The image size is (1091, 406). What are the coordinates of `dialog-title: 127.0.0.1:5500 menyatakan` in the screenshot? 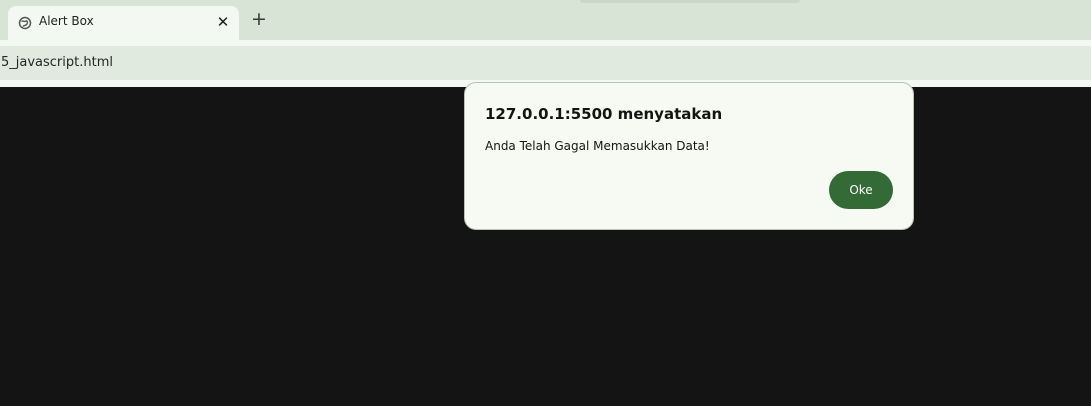 It's located at (604, 114).